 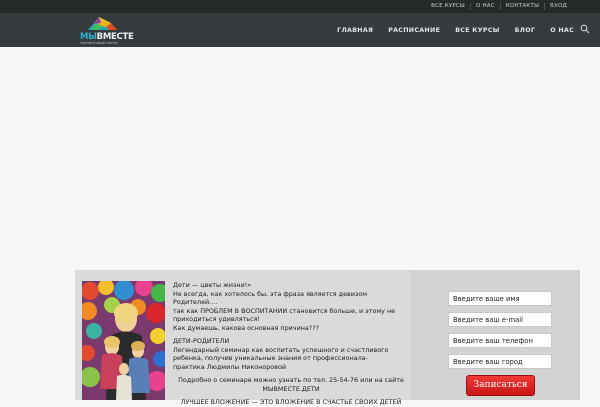 What do you see at coordinates (558, 6) in the screenshot?
I see `utility-link-login: ВХОД` at bounding box center [558, 6].